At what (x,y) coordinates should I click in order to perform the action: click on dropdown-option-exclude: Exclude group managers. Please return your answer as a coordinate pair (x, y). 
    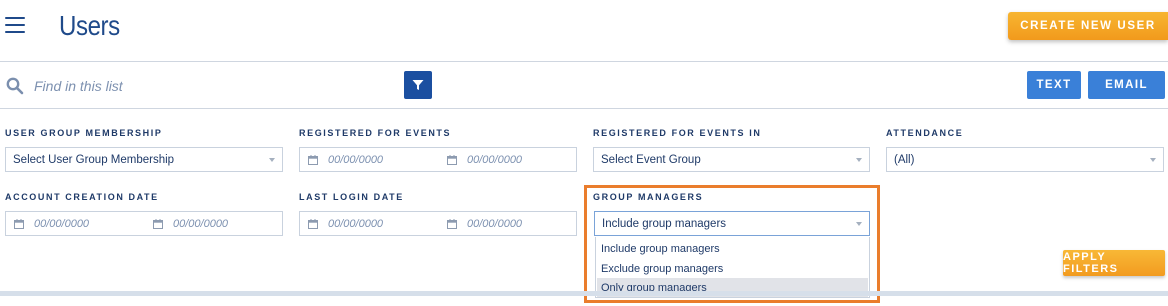
    Looking at the image, I should click on (732, 268).